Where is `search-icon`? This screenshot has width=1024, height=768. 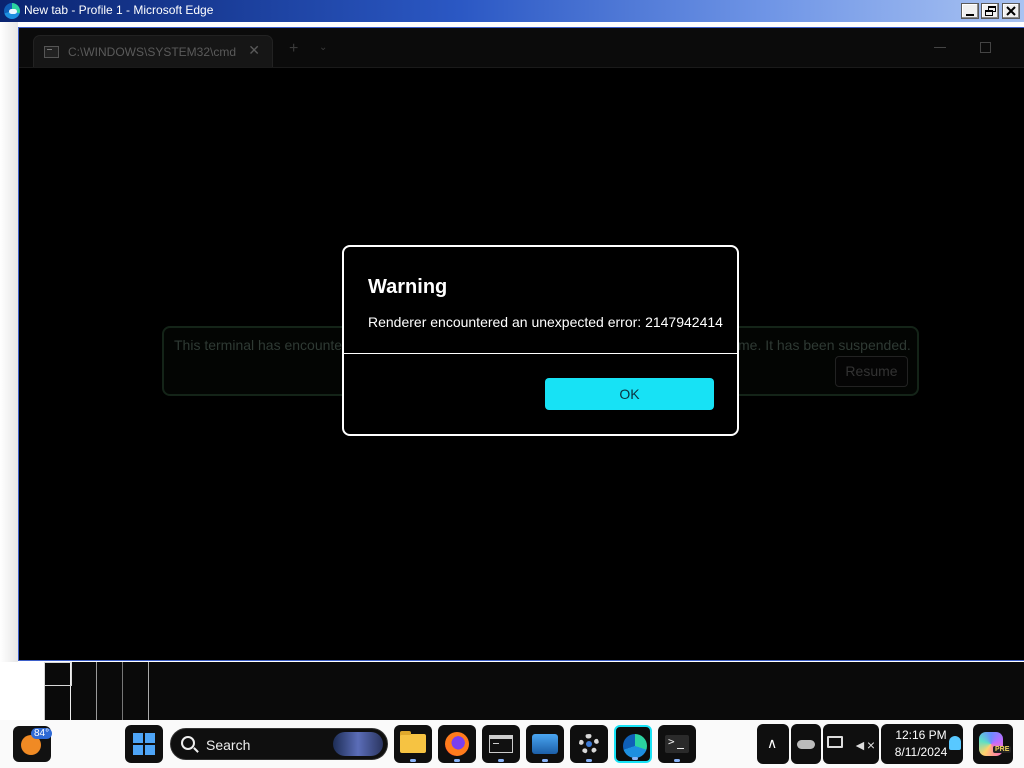 search-icon is located at coordinates (188, 743).